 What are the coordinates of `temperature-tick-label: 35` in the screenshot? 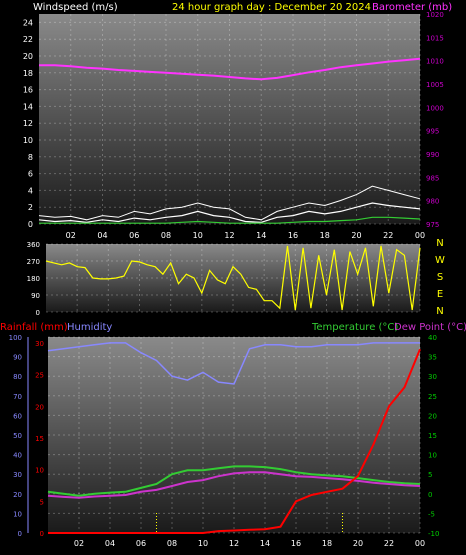 It's located at (432, 358).